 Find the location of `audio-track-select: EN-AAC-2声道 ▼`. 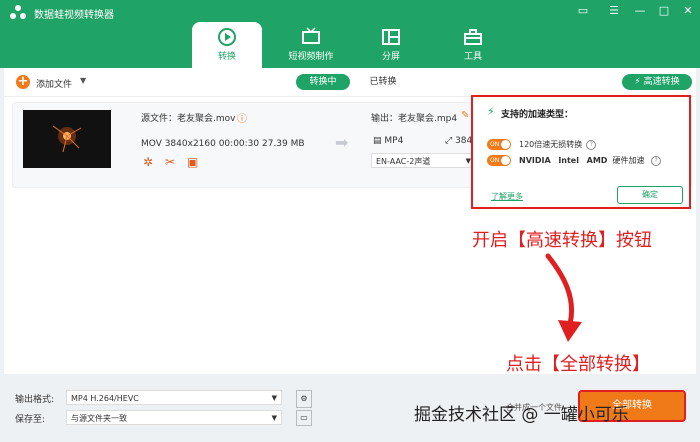

audio-track-select: EN-AAC-2声道 ▼ is located at coordinates (423, 160).